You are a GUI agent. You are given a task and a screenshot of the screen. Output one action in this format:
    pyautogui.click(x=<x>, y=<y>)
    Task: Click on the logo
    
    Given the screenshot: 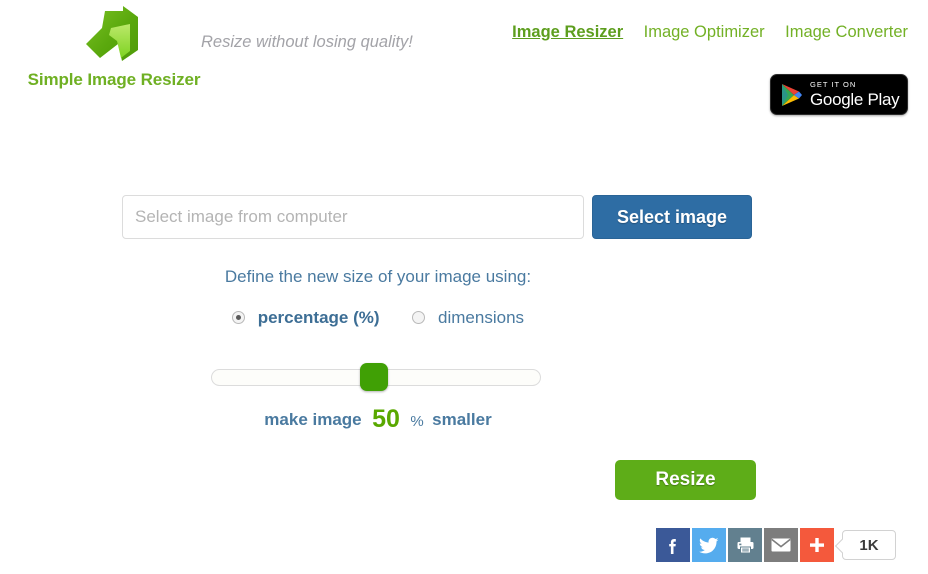 What is the action you would take?
    pyautogui.click(x=114, y=35)
    